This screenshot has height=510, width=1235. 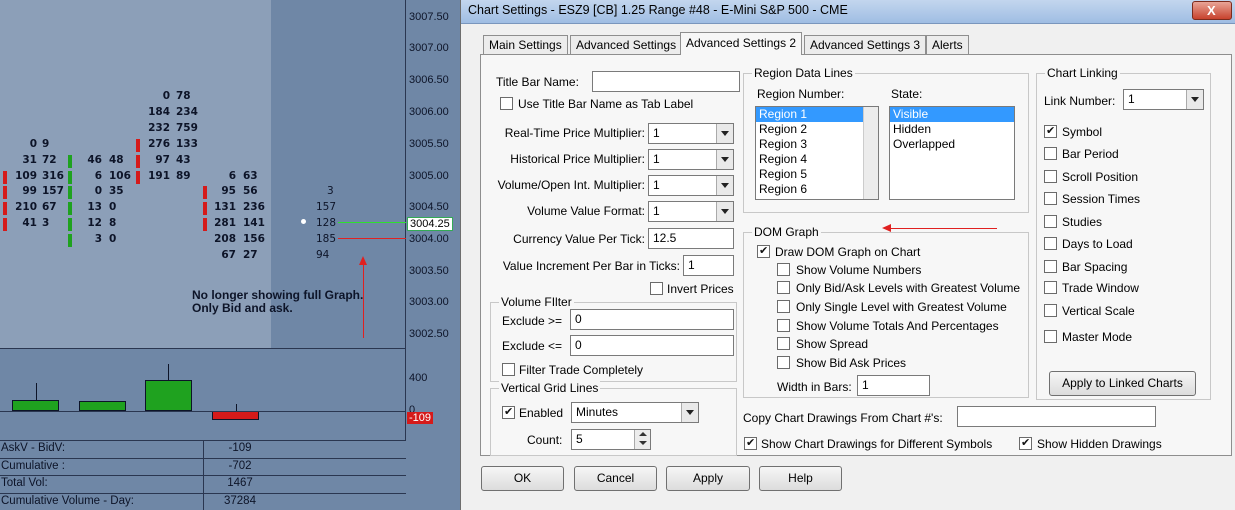 What do you see at coordinates (691, 133) in the screenshot?
I see `rt-price-mult-select: 1` at bounding box center [691, 133].